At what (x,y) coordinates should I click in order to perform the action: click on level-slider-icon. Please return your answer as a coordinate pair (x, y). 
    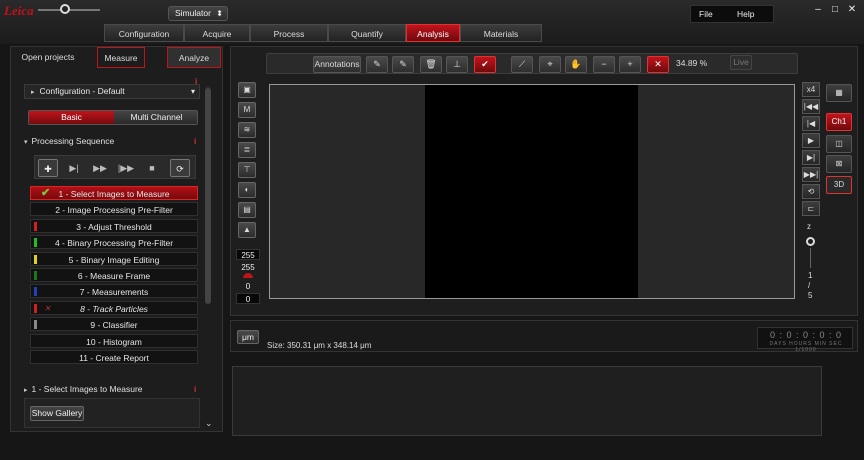
    Looking at the image, I should click on (248, 275).